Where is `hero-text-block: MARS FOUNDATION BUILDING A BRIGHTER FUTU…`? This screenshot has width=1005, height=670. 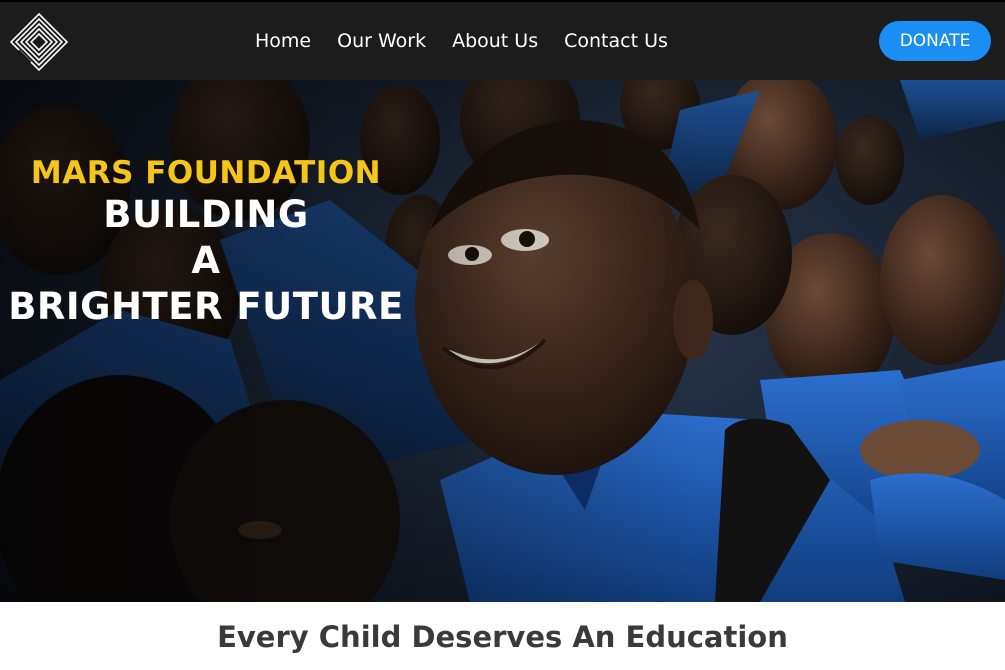
hero-text-block: MARS FOUNDATION BUILDING A BRIGHTER FUTU… is located at coordinates (206, 242).